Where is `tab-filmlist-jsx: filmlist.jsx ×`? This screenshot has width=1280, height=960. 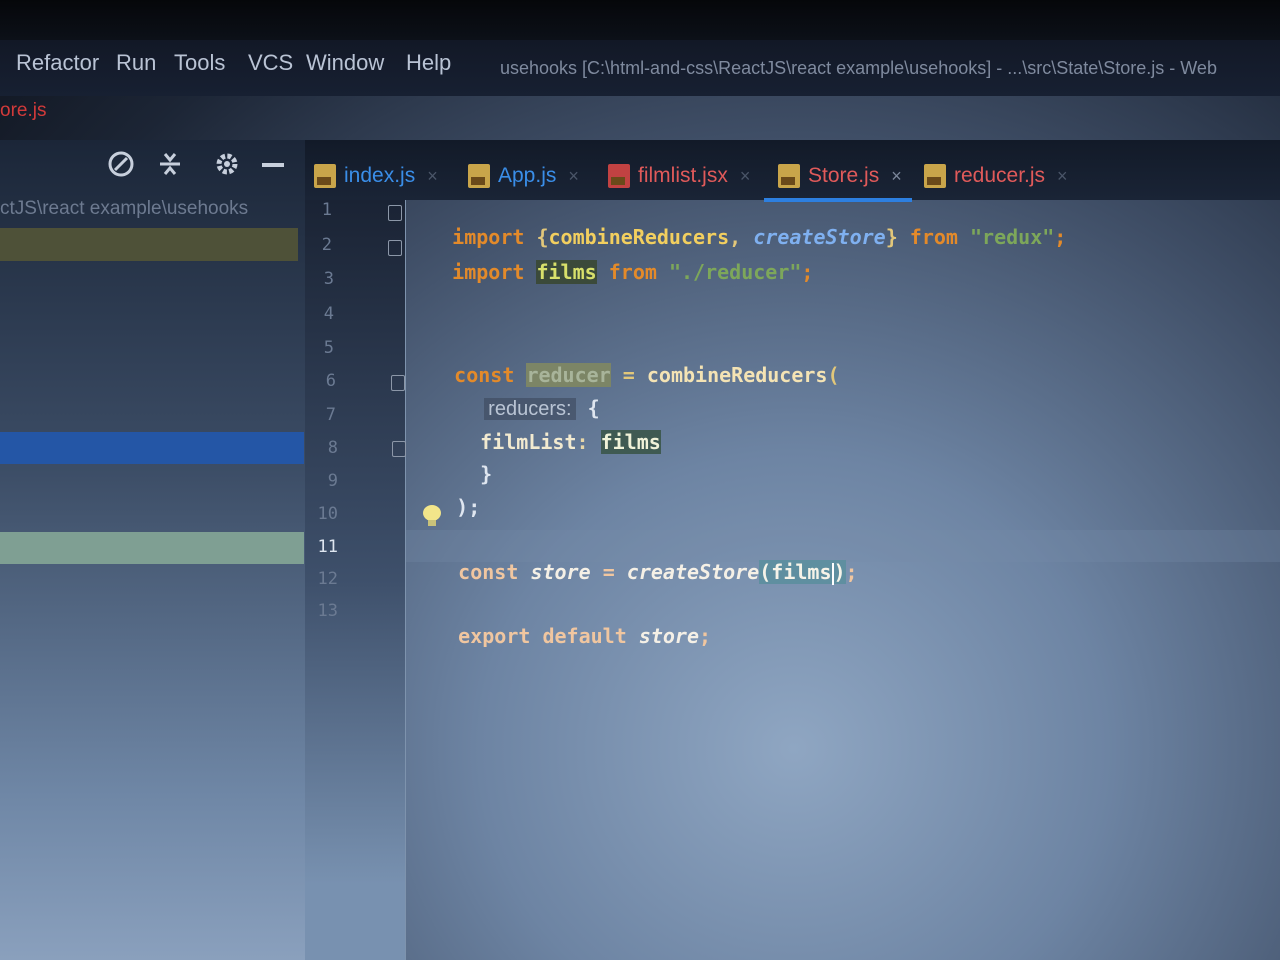
tab-filmlist-jsx: filmlist.jsx × is located at coordinates (679, 176).